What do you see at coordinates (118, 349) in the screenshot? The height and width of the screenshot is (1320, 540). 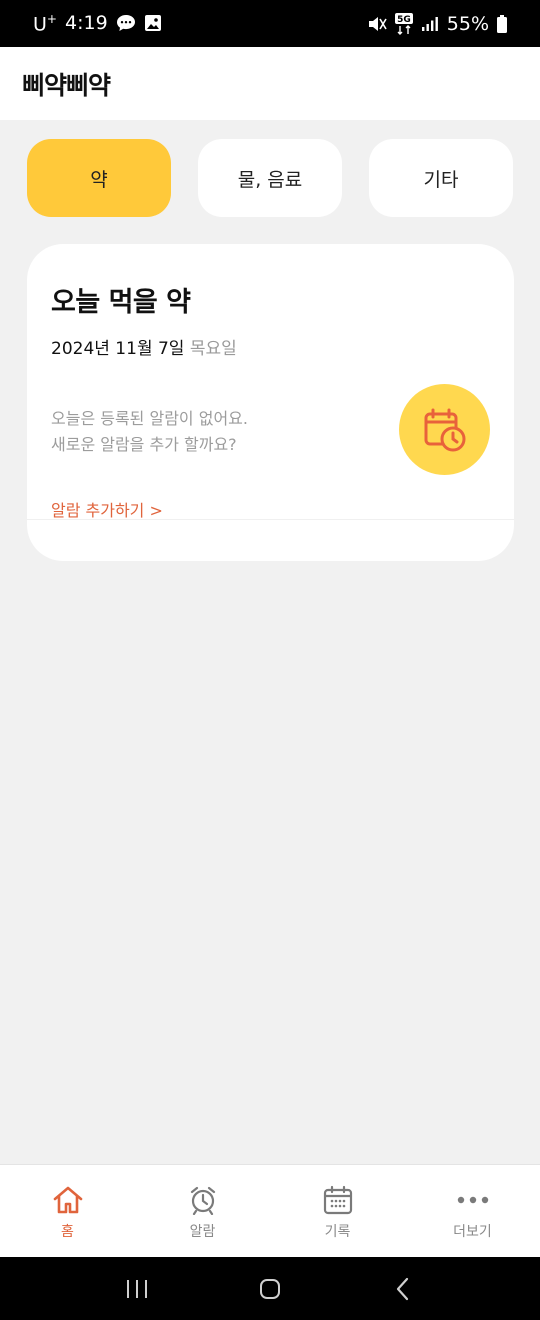 I see `date-text: 2024년 11월 7일` at bounding box center [118, 349].